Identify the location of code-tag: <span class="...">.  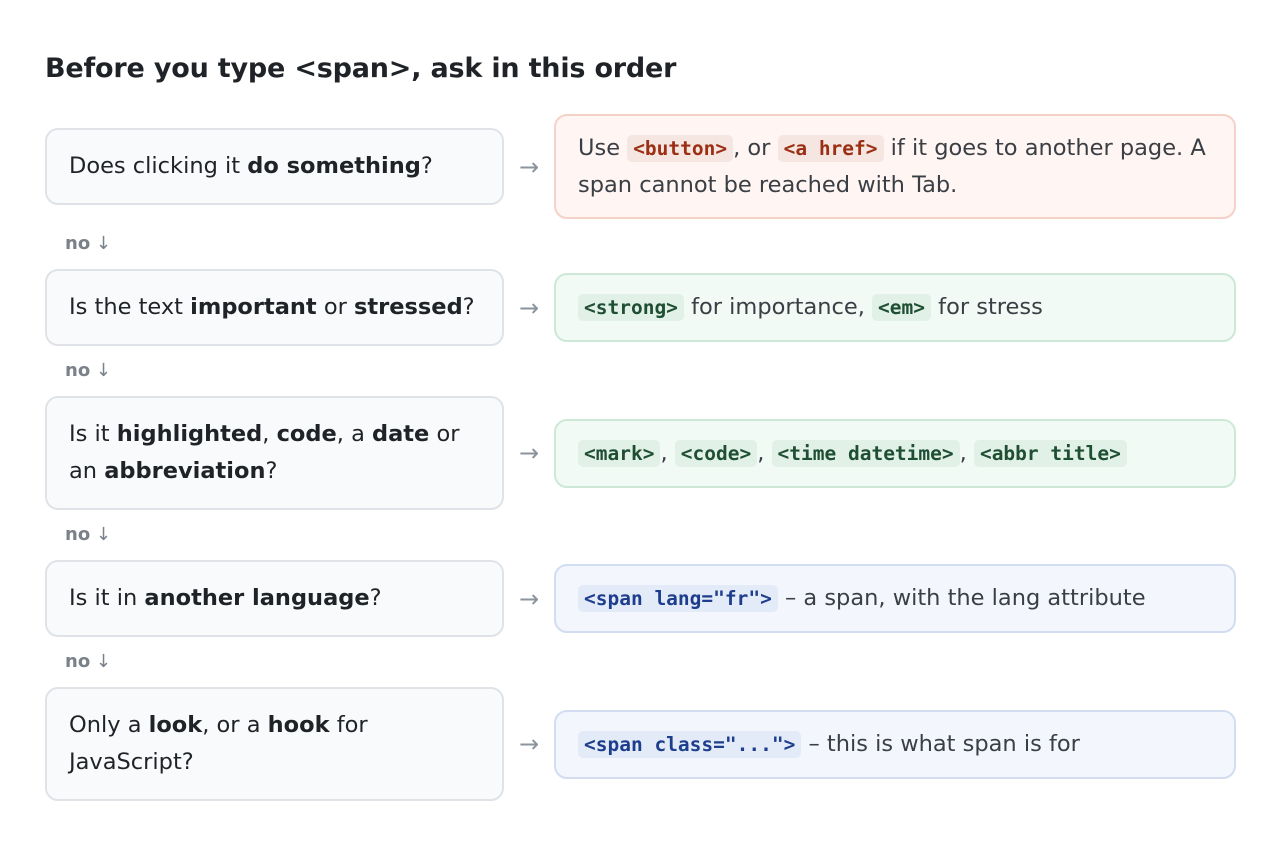
(690, 744).